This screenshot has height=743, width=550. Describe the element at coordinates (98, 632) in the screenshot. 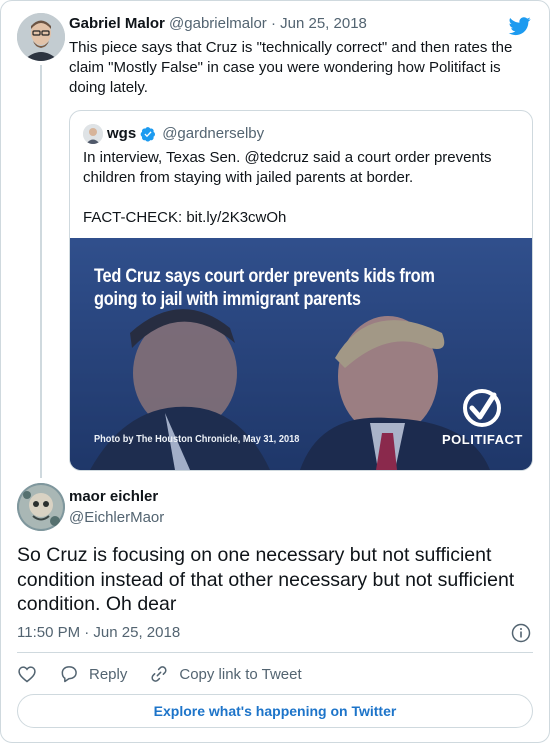

I see `reply-timestamp: 11:50 PM · Jun 25, 2018` at that location.